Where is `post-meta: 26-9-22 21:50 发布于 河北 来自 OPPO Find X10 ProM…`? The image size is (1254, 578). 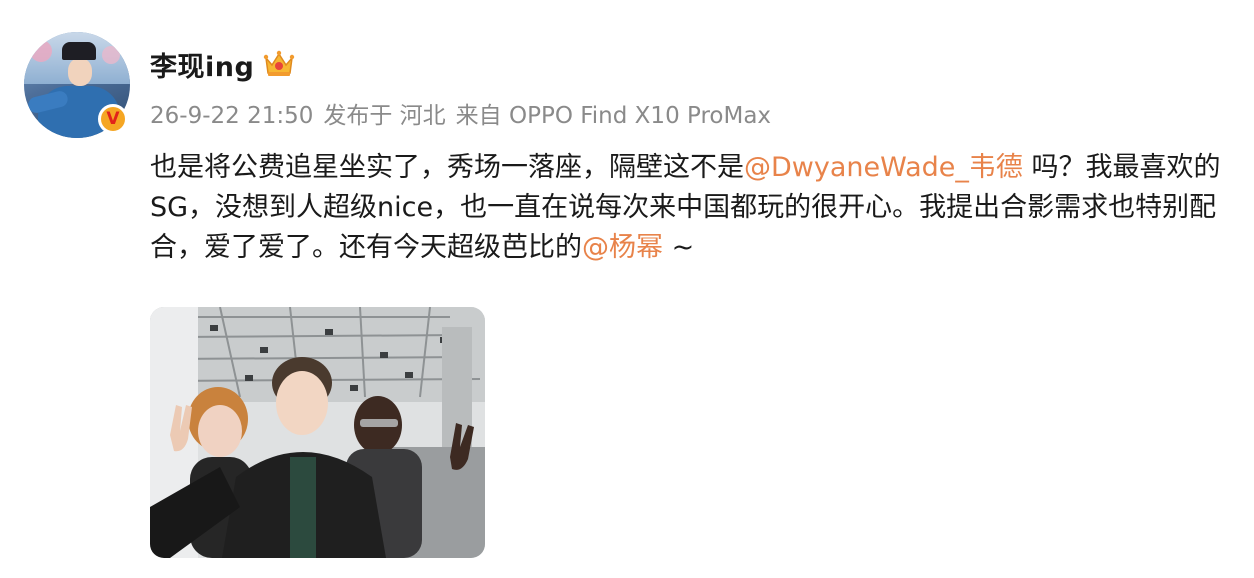 post-meta: 26-9-22 21:50 发布于 河北 来自 OPPO Find X10 ProM… is located at coordinates (465, 113).